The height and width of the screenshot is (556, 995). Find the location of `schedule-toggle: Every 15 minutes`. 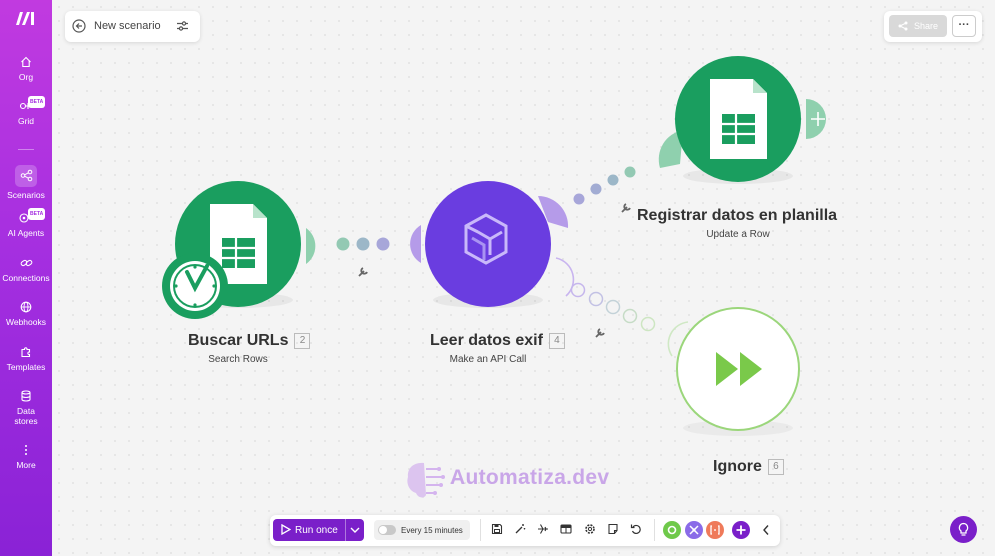

schedule-toggle: Every 15 minutes is located at coordinates (422, 530).